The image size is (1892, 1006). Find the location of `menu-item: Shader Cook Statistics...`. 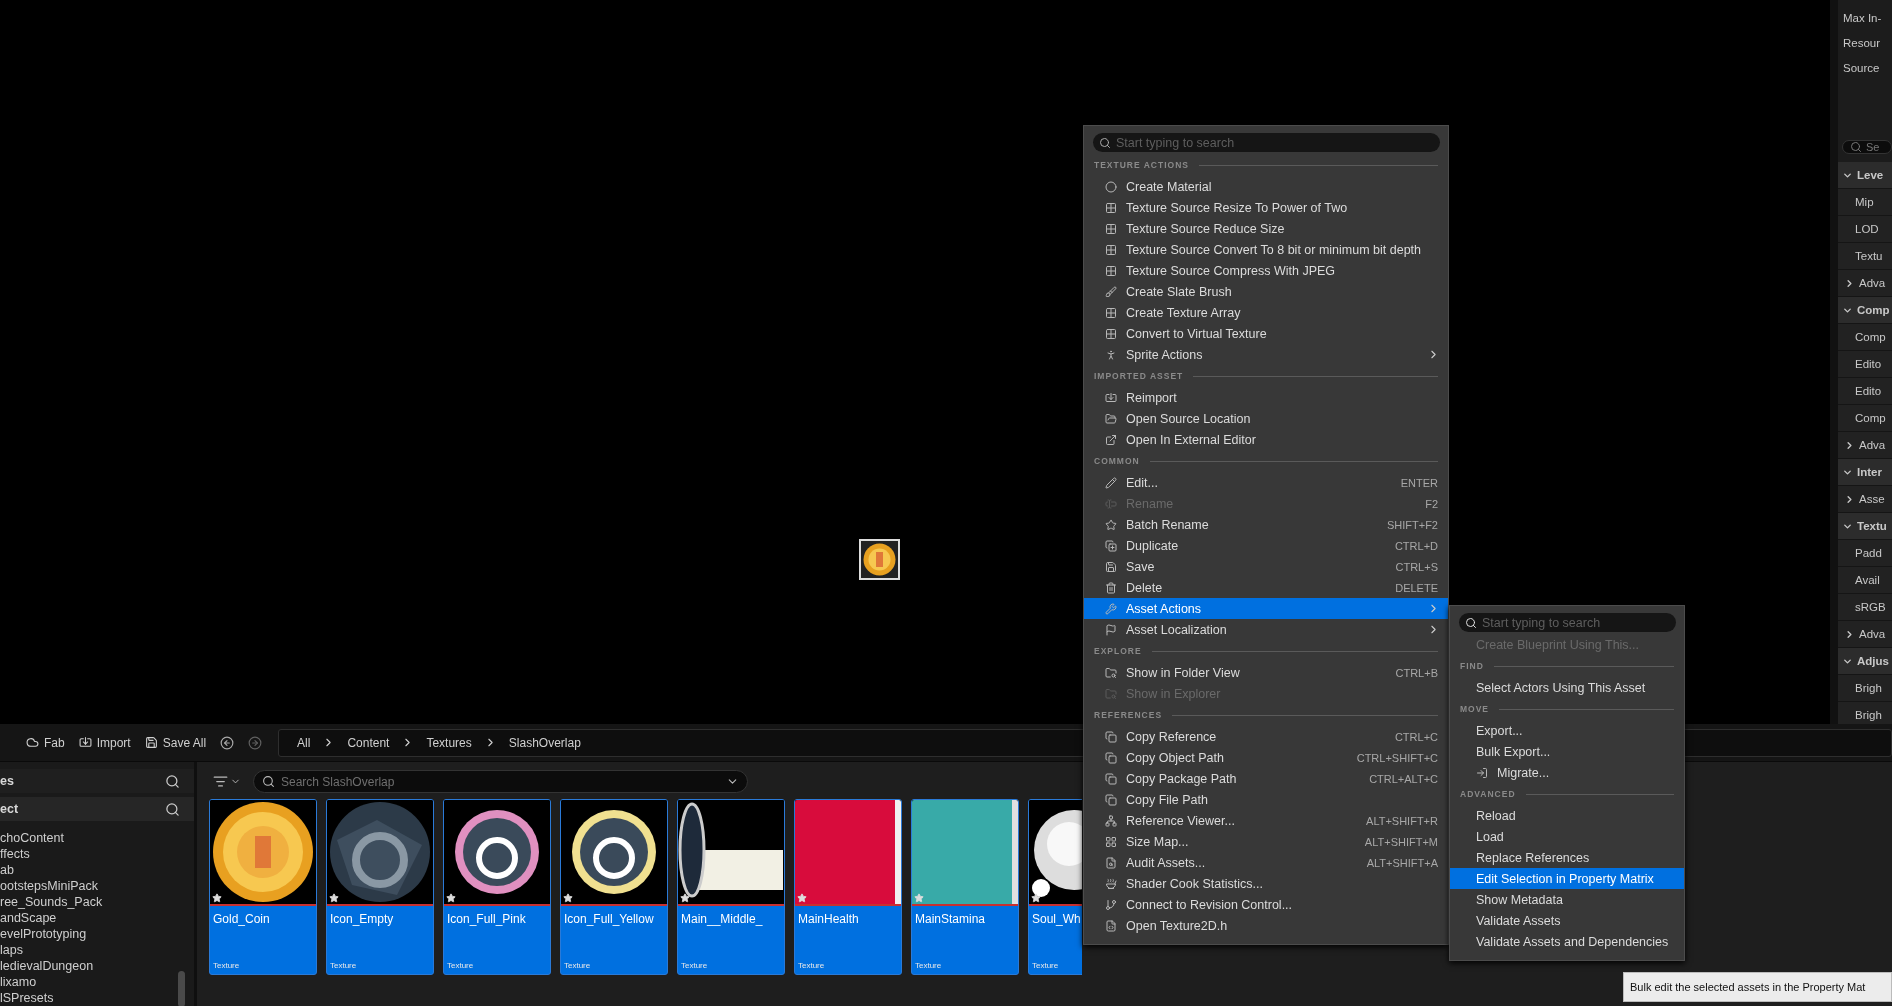

menu-item: Shader Cook Statistics... is located at coordinates (1266, 883).